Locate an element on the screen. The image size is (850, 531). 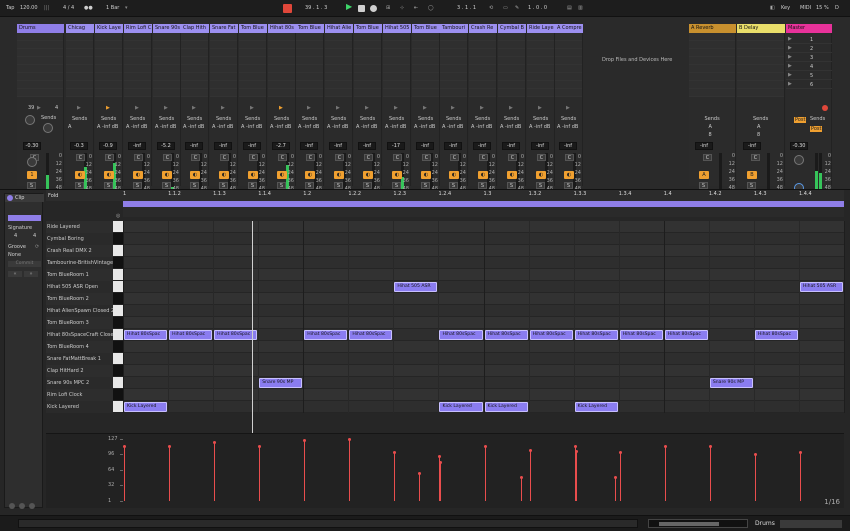
session-record-icon: ◯ is located at coordinates (431, 8).